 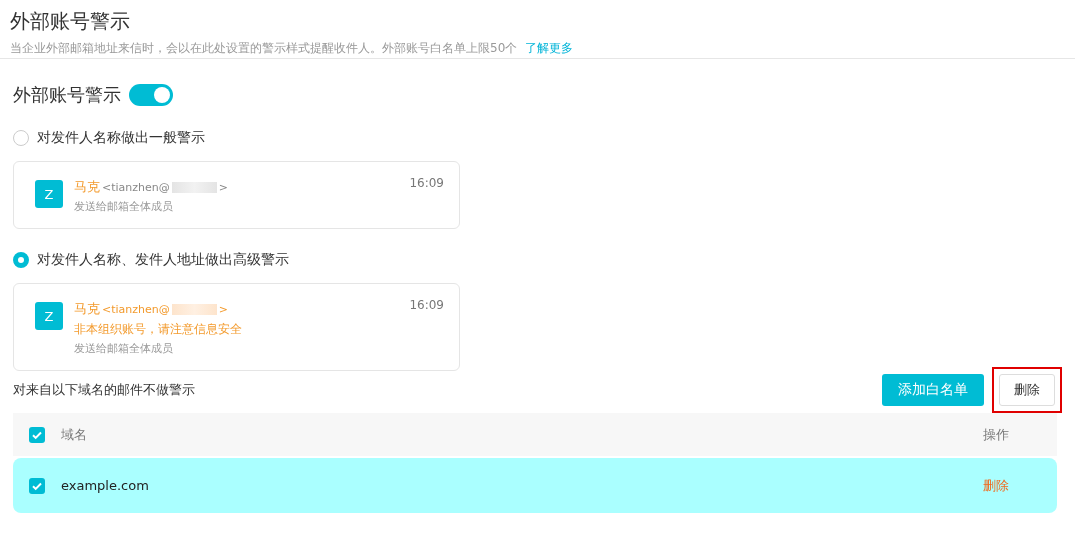 I want to click on whitelist-caption: 对来自以下域名的邮件不做警示, so click(x=104, y=390).